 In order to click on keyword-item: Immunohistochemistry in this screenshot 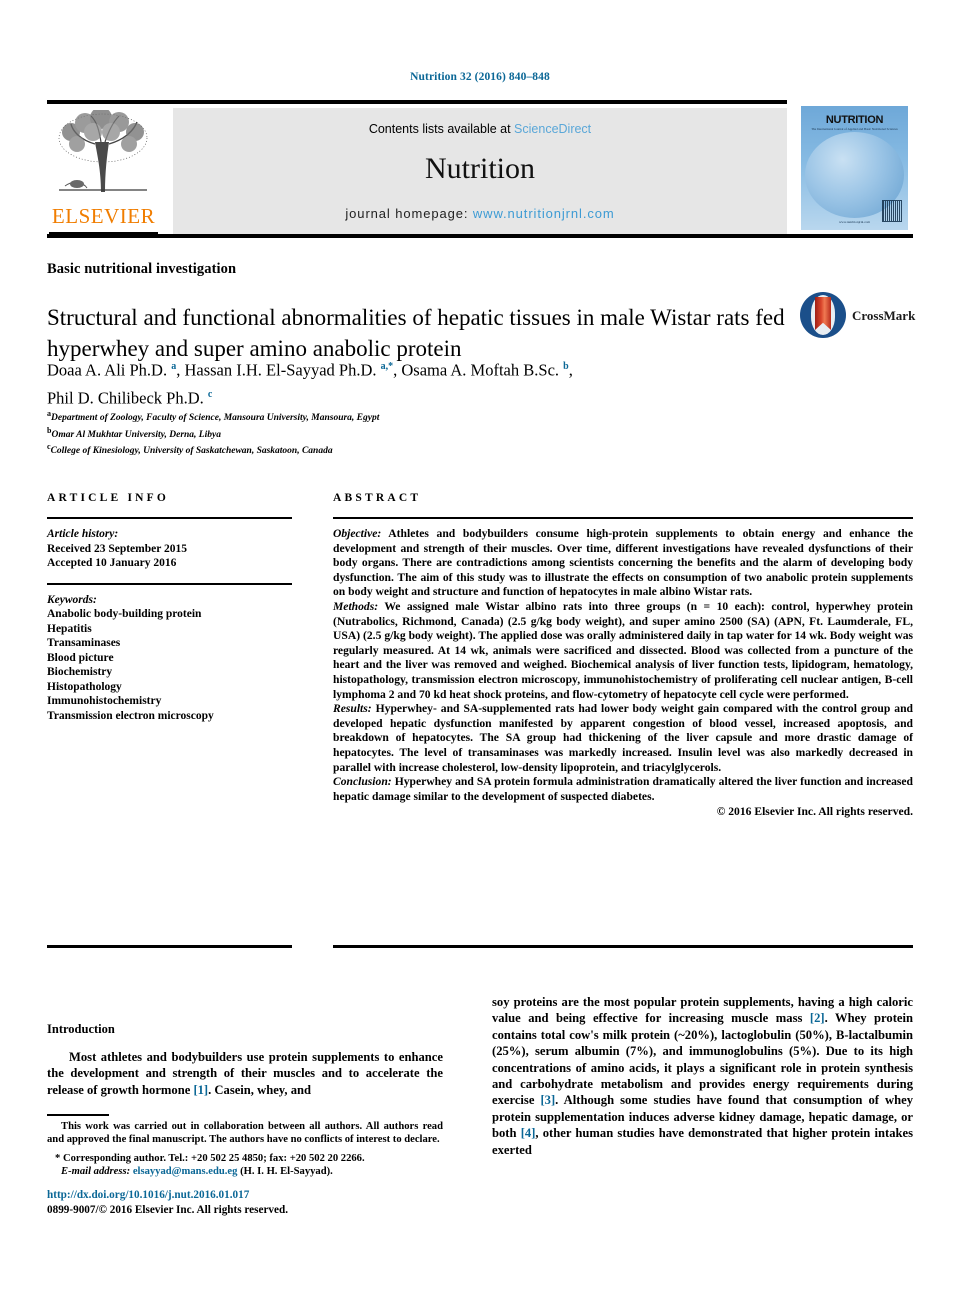, I will do `click(104, 701)`.